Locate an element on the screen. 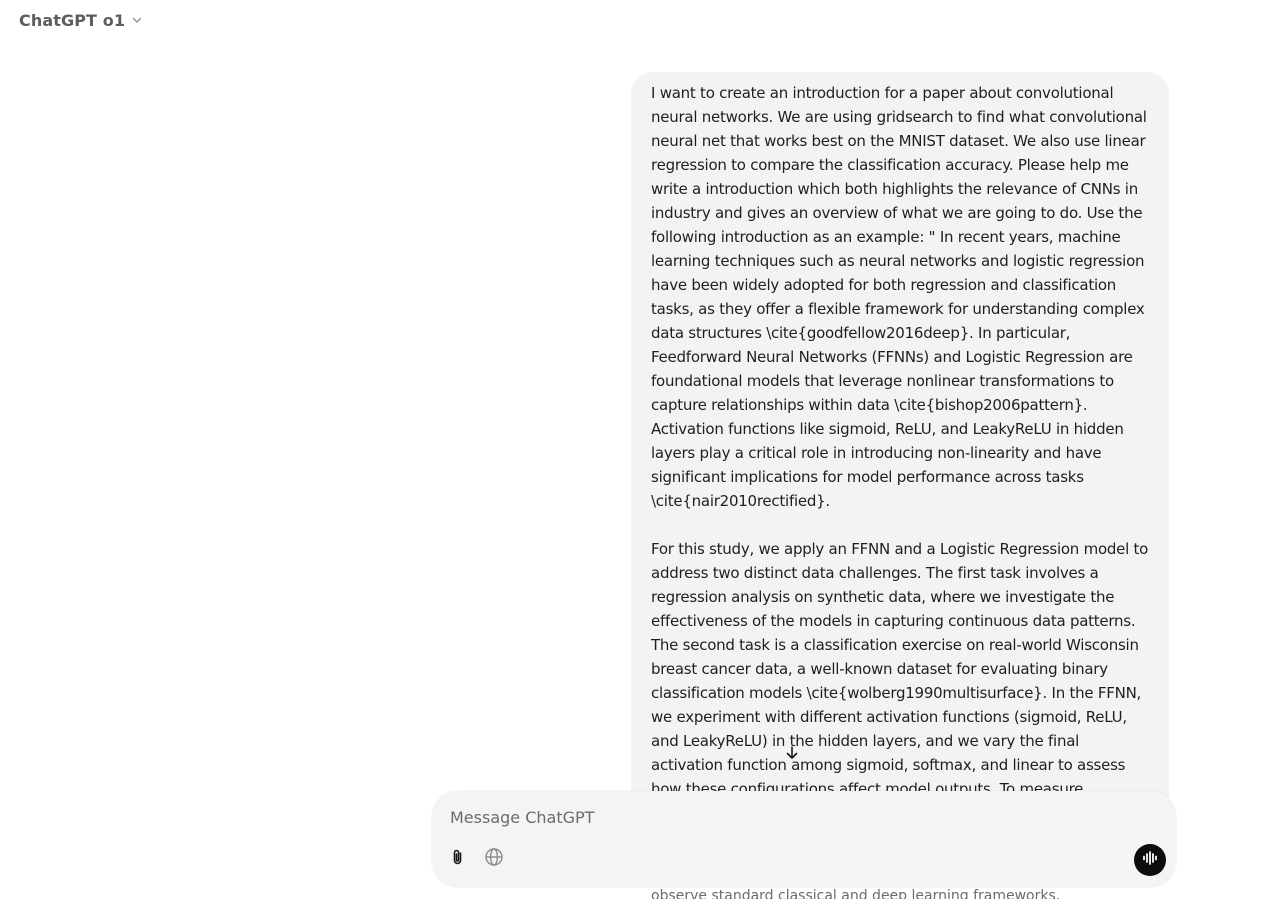 This screenshot has height=899, width=1267. arrow-down-icon is located at coordinates (792, 755).